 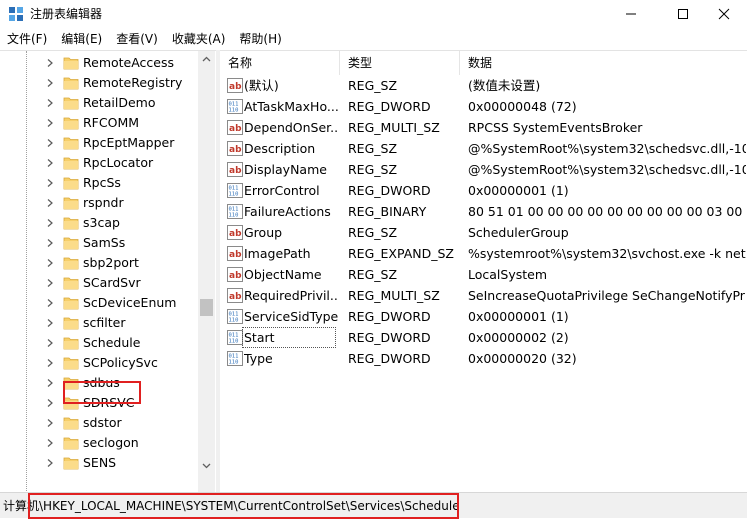 I want to click on tree-item: scfilter, so click(x=99, y=323).